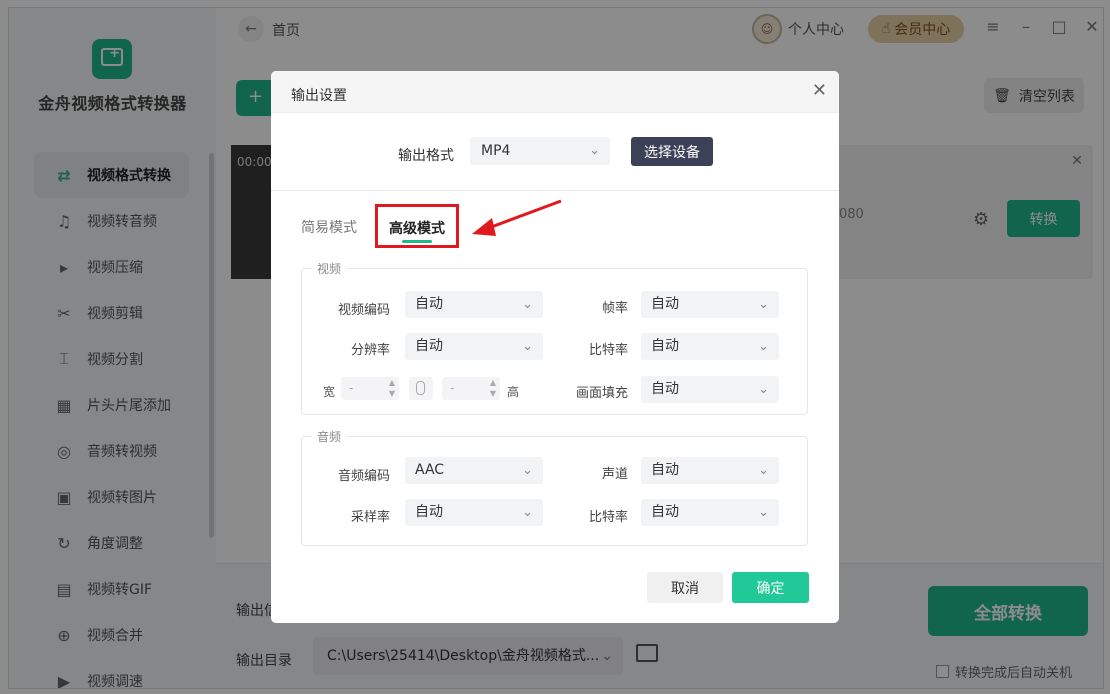 This screenshot has width=1110, height=694. Describe the element at coordinates (770, 587) in the screenshot. I see `confirm-button: 确定` at that location.